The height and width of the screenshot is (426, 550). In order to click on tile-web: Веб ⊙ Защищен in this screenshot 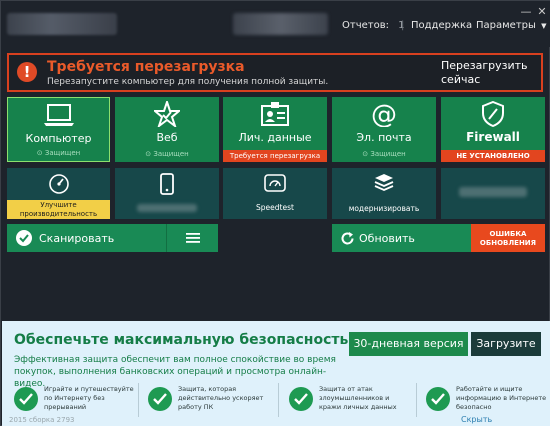, I will do `click(167, 129)`.